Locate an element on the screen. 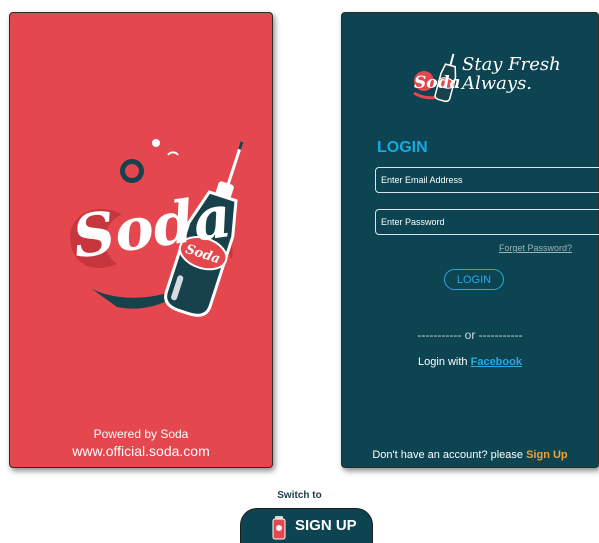  facebook-login-row: Login with Facebook is located at coordinates (470, 362).